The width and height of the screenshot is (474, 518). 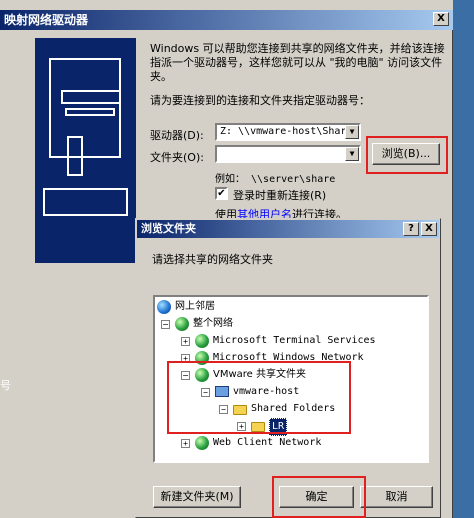 What do you see at coordinates (221, 193) in the screenshot?
I see `reconnect-checkbox: ✔` at bounding box center [221, 193].